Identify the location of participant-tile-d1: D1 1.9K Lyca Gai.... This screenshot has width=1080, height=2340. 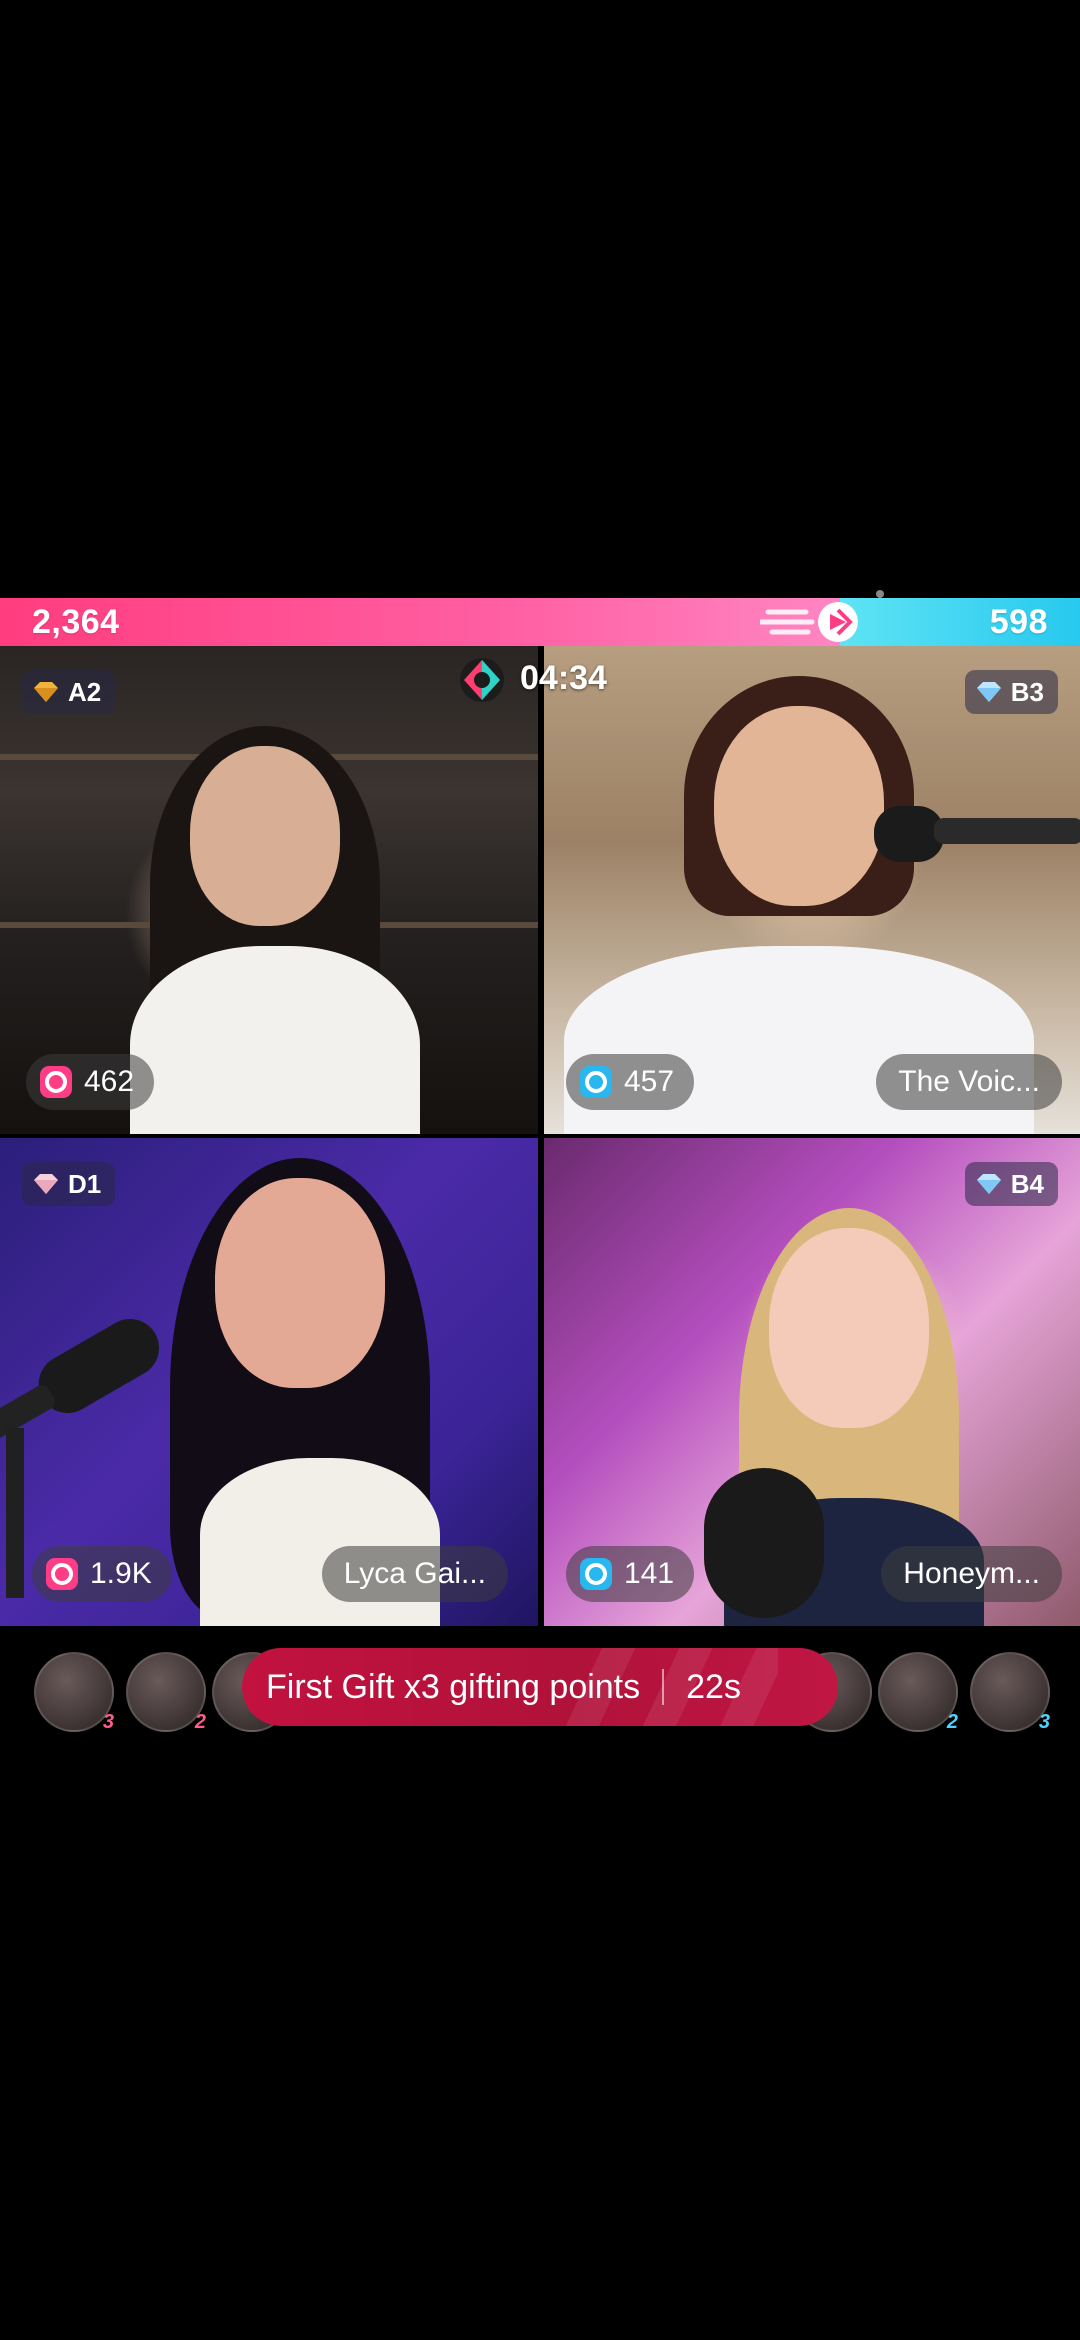
(269, 1382).